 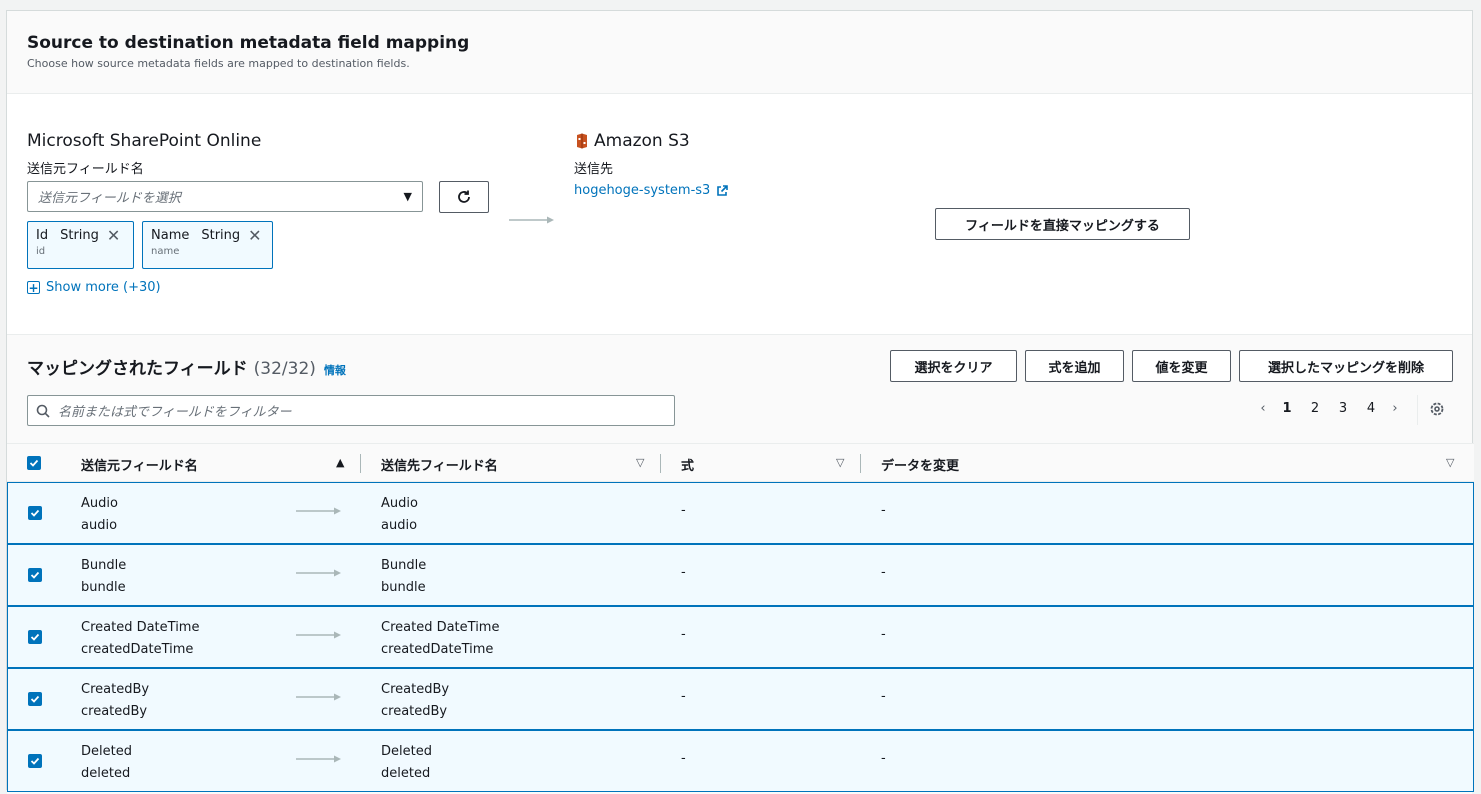 What do you see at coordinates (1417, 410) in the screenshot?
I see `settings-divider` at bounding box center [1417, 410].